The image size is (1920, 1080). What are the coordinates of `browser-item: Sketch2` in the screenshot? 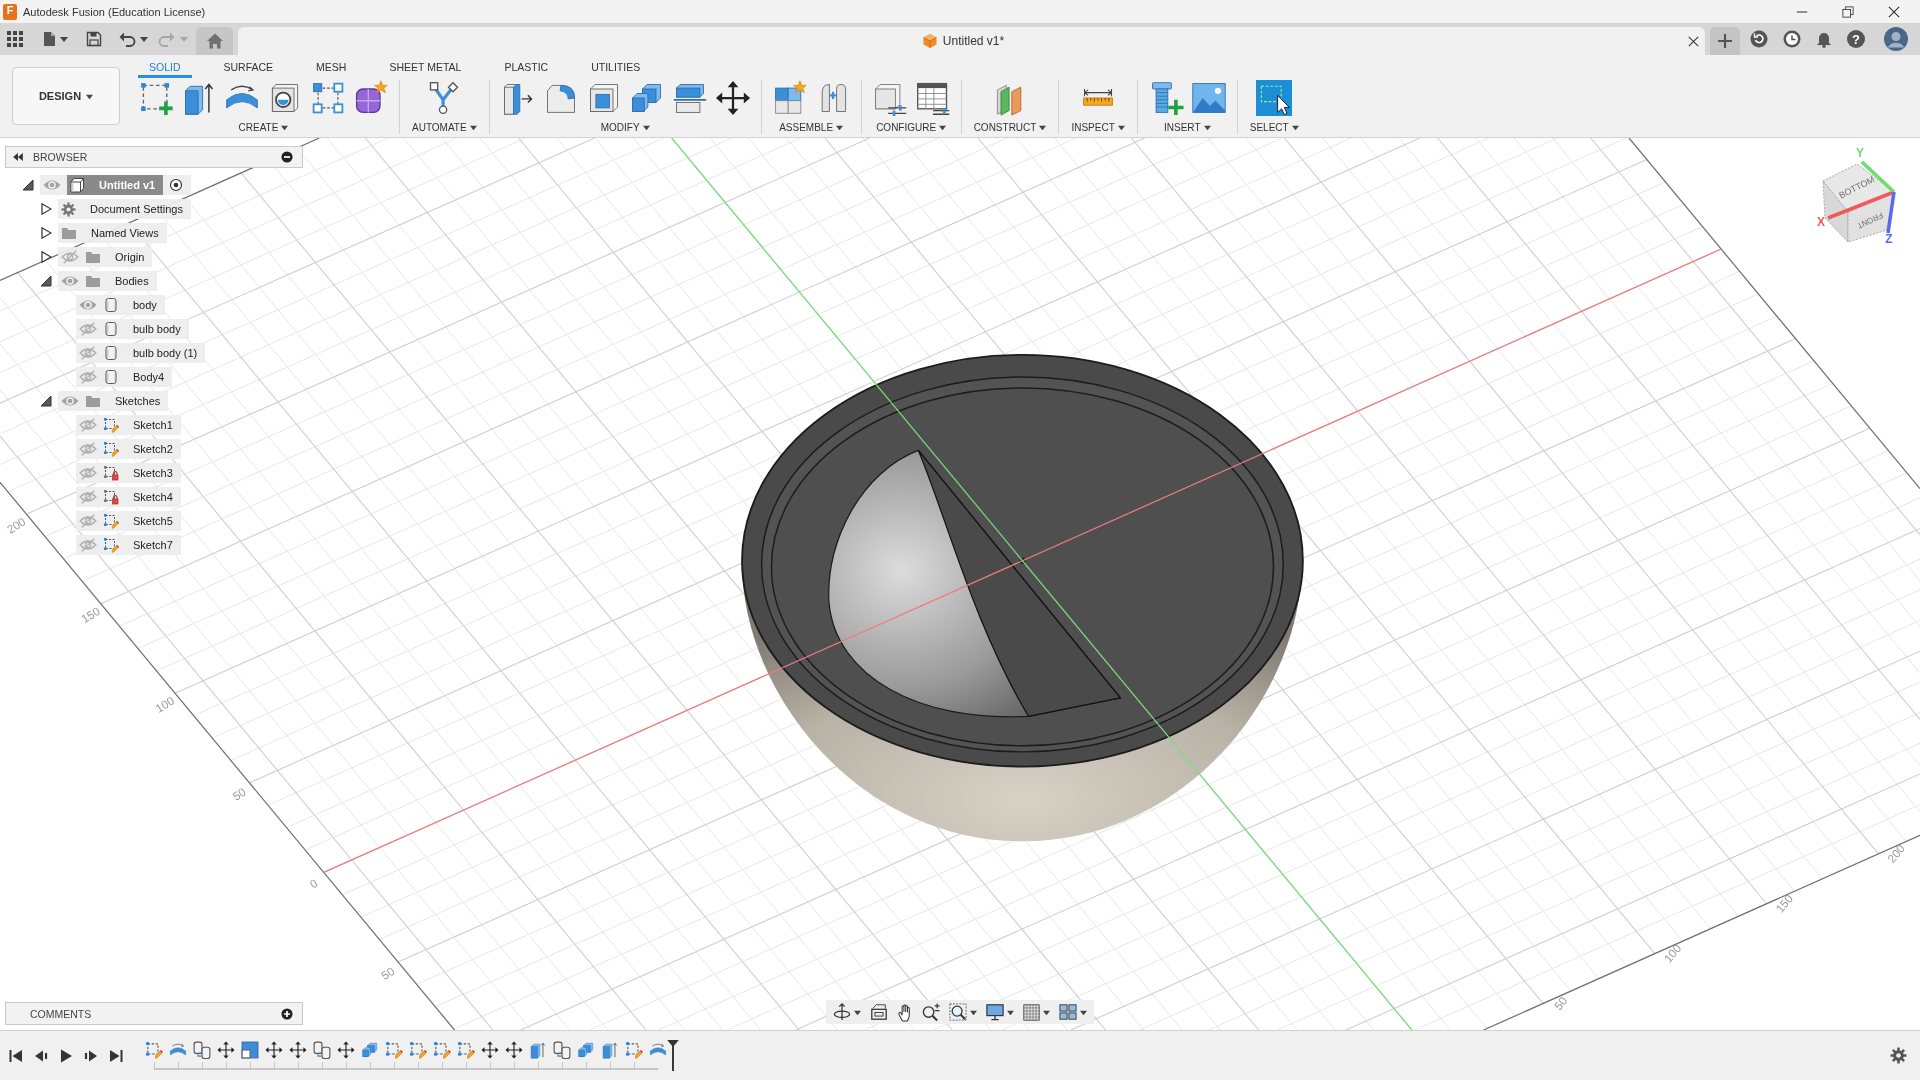 It's located at (128, 449).